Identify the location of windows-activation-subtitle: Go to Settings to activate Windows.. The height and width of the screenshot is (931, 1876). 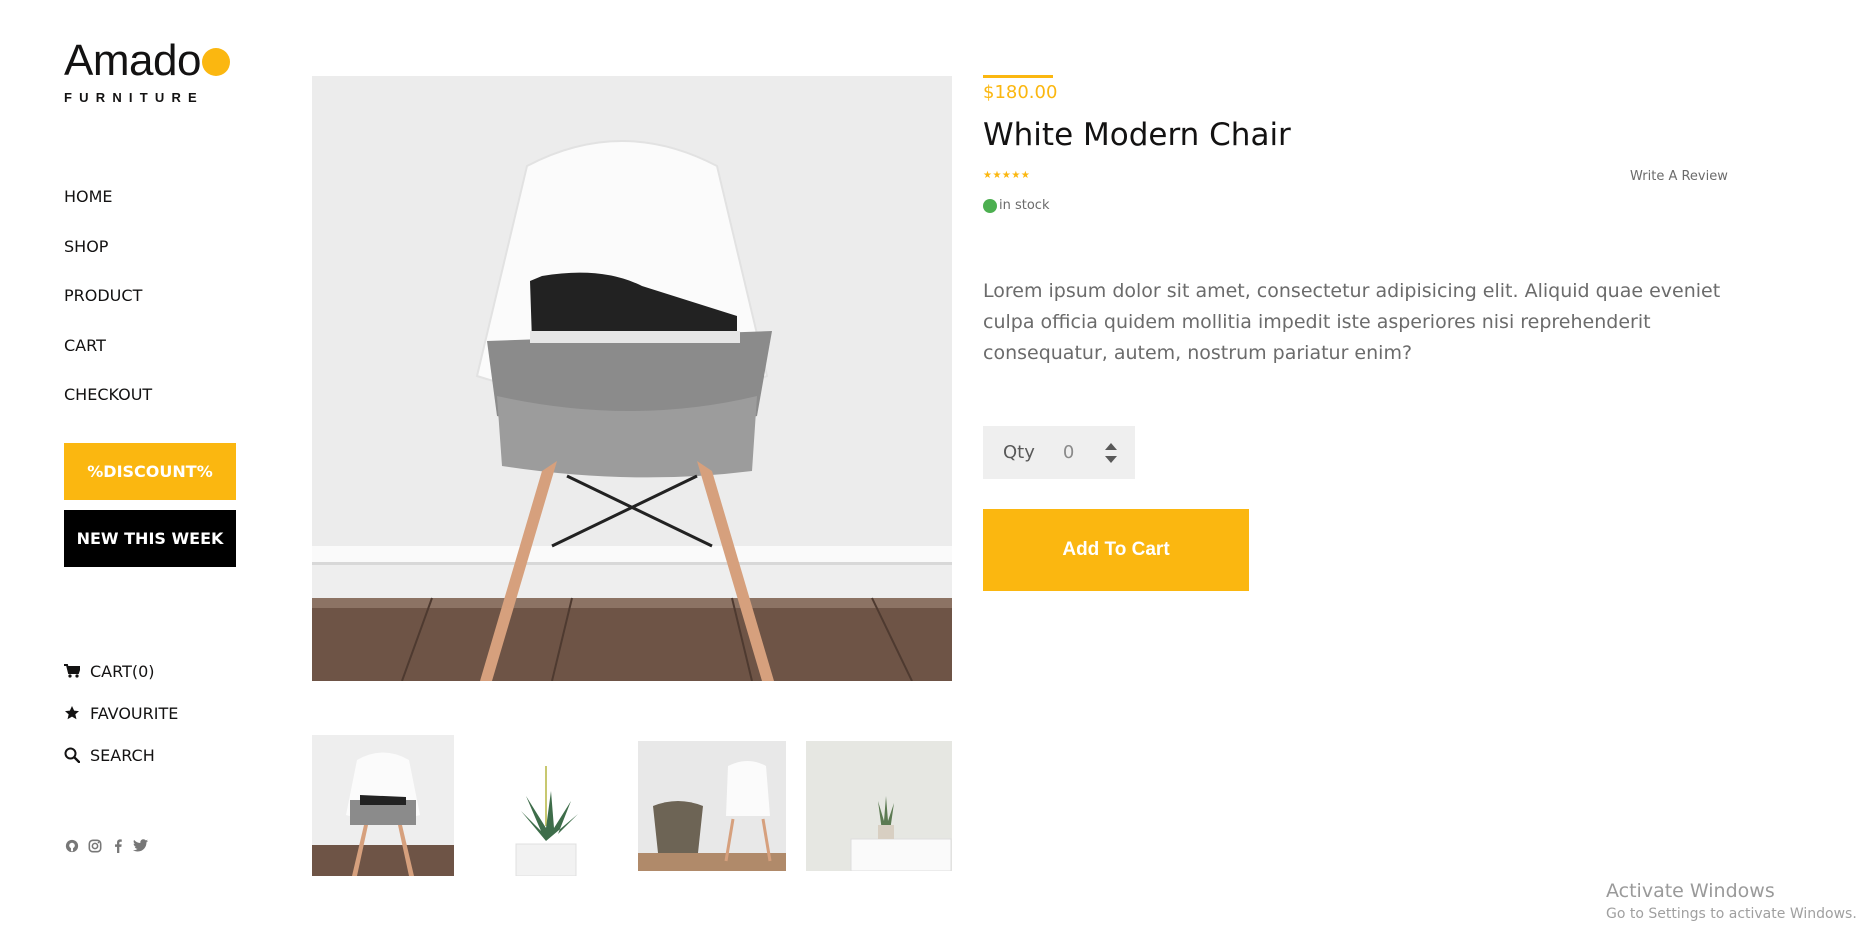
(1731, 914).